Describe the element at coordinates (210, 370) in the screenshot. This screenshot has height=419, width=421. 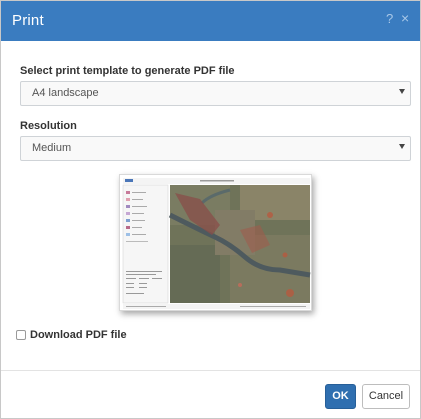
I see `footer-divider` at that location.